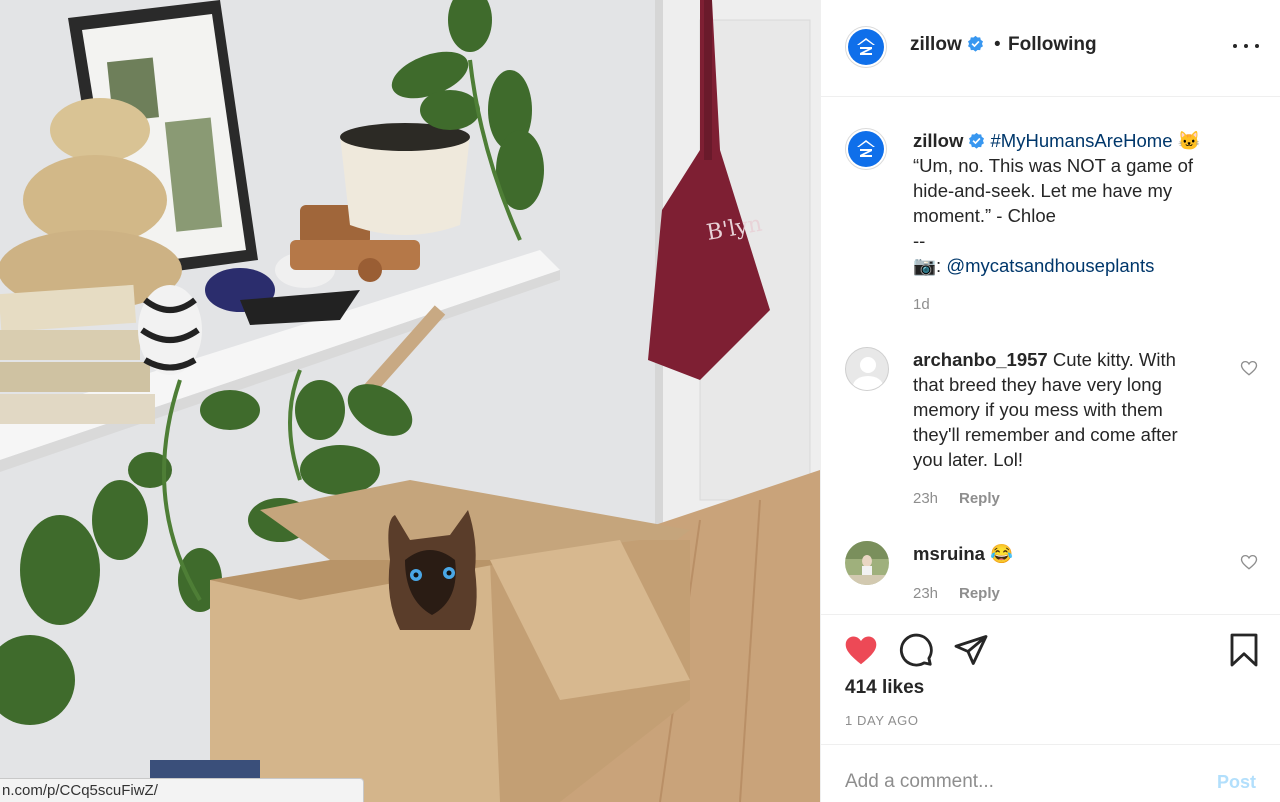 The width and height of the screenshot is (1280, 802). What do you see at coordinates (971, 650) in the screenshot?
I see `share-paper-plane-icon` at bounding box center [971, 650].